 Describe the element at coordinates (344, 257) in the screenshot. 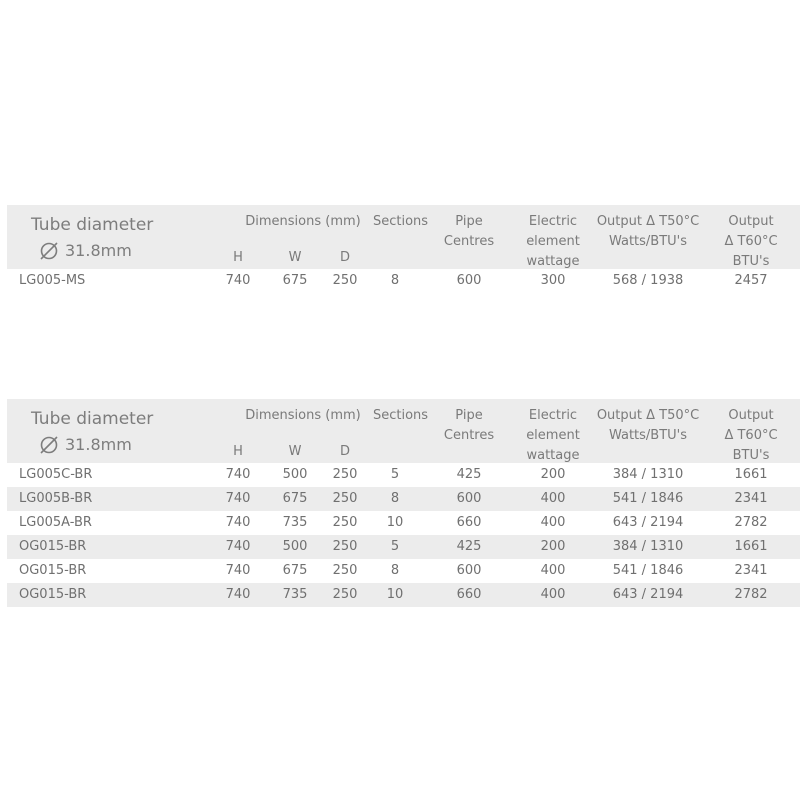

I see `d-header: D` at that location.